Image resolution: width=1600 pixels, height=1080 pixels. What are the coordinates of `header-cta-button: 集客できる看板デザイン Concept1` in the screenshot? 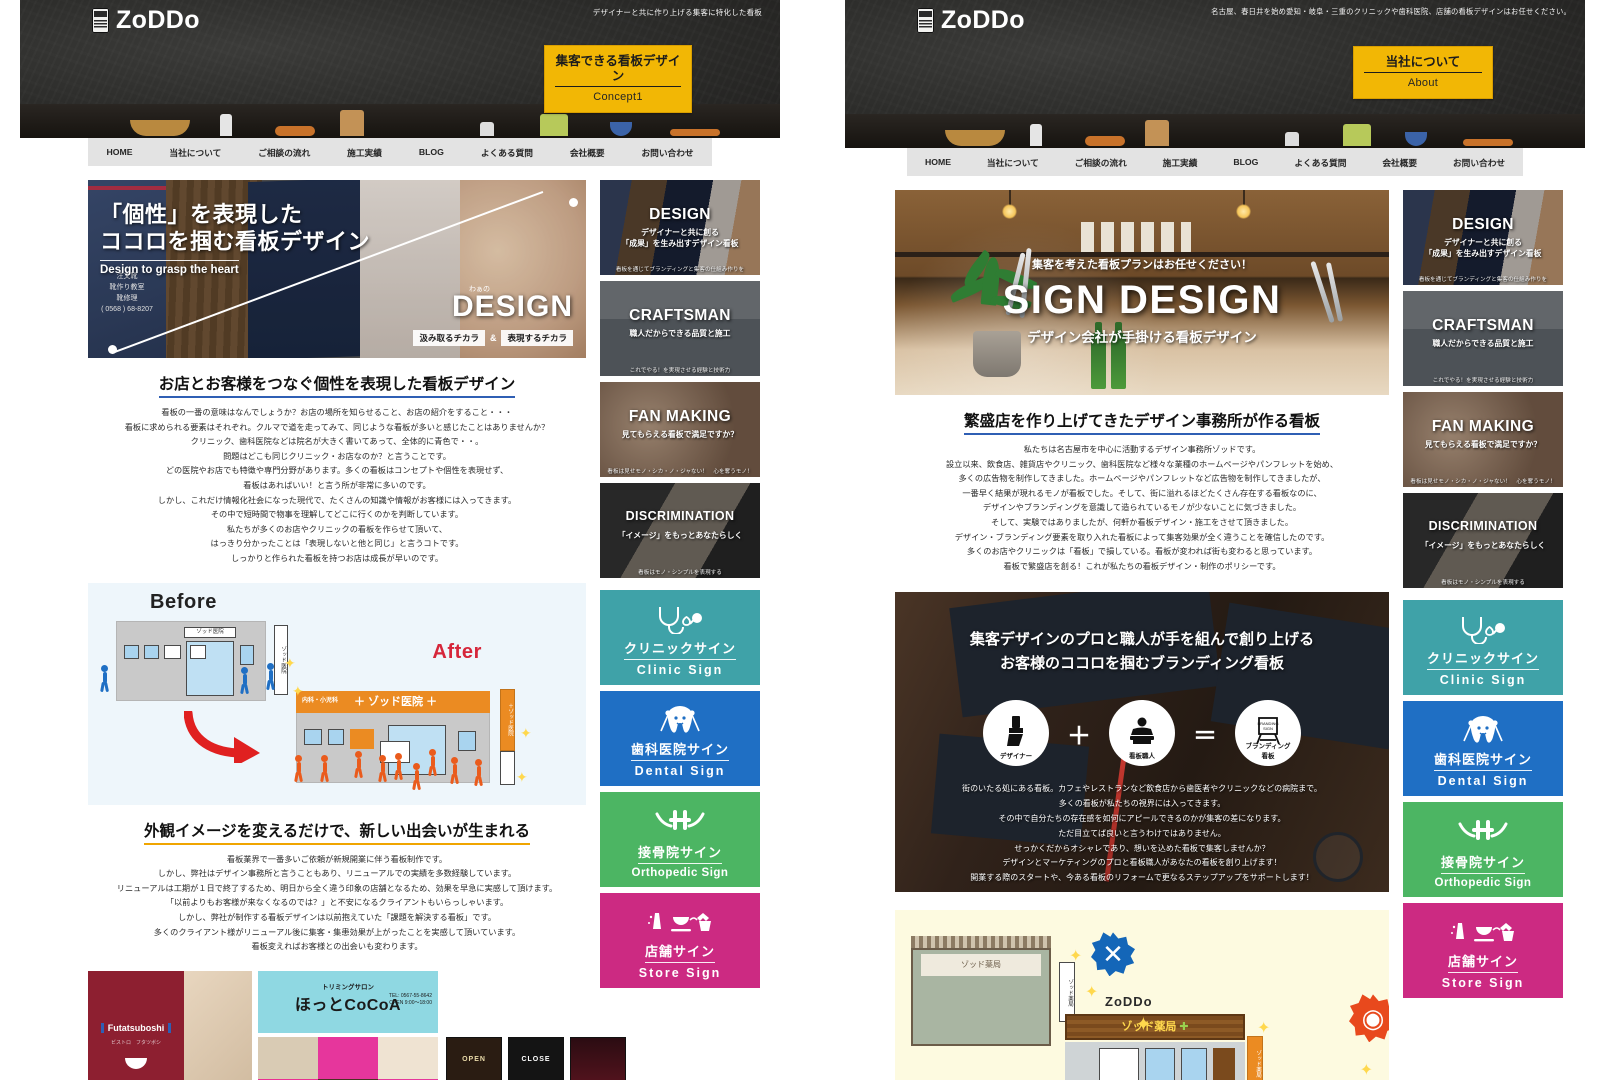 It's located at (618, 79).